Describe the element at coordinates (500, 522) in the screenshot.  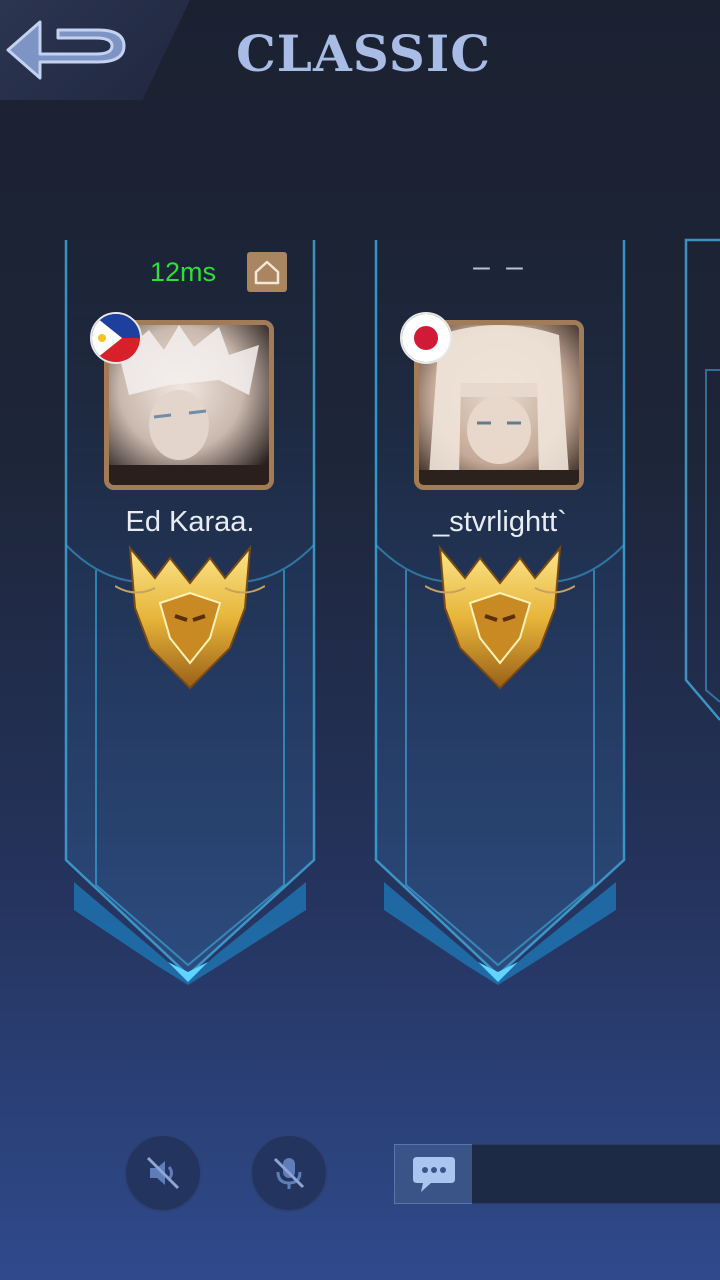
I see `player-name: _stvrlightt`` at that location.